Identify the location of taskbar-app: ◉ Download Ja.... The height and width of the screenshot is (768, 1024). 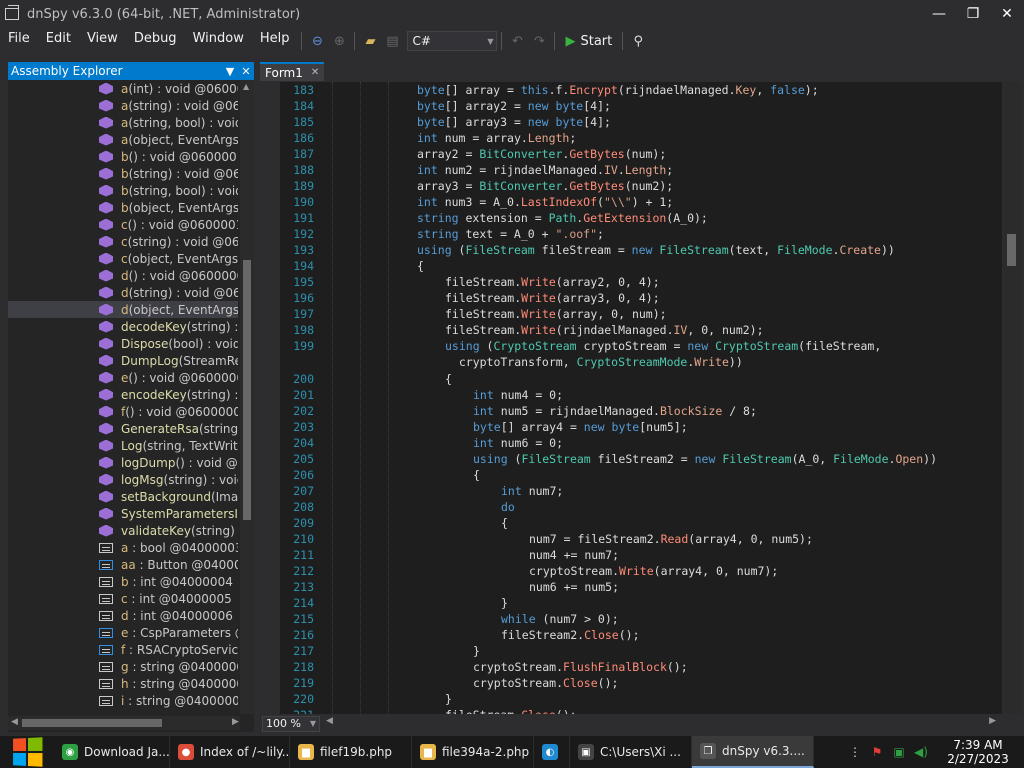
(112, 752).